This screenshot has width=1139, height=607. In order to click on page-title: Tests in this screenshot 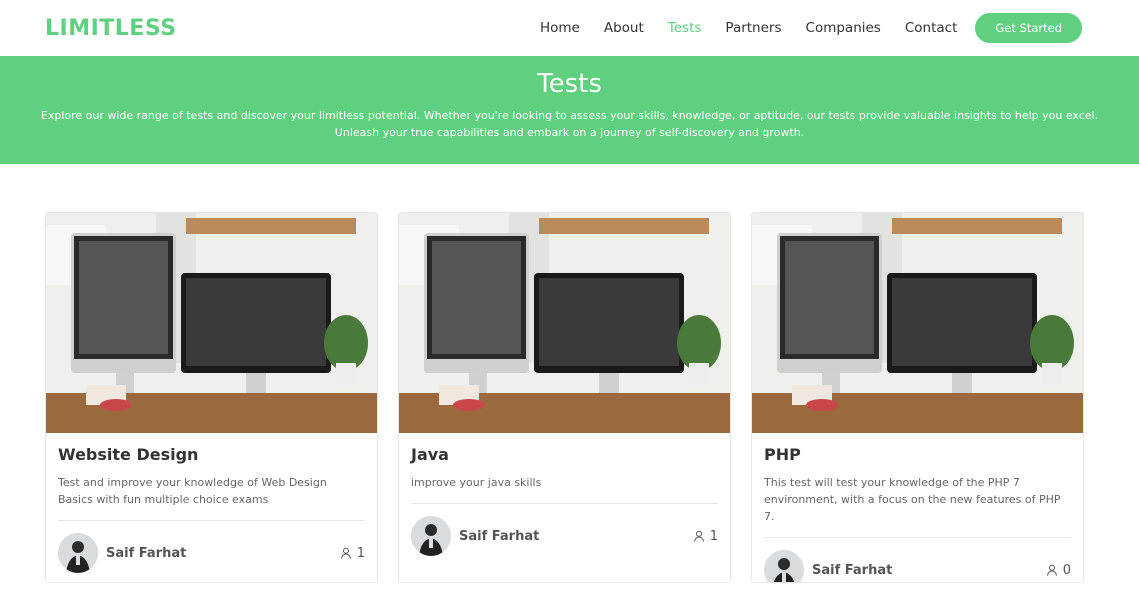, I will do `click(569, 84)`.